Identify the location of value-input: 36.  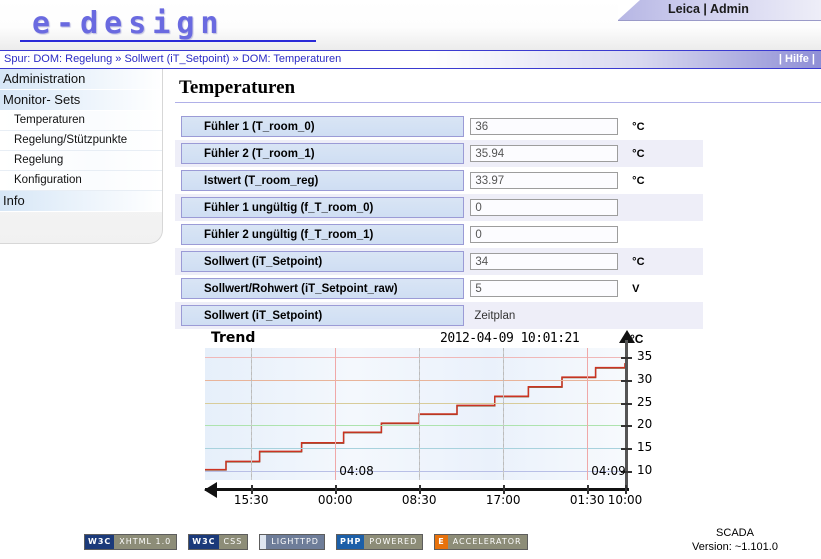
(544, 126).